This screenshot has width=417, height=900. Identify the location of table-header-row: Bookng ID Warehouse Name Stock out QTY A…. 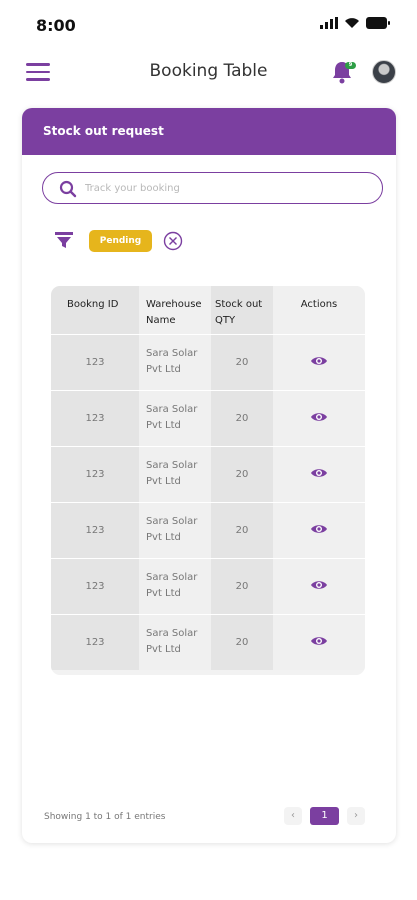
(208, 310).